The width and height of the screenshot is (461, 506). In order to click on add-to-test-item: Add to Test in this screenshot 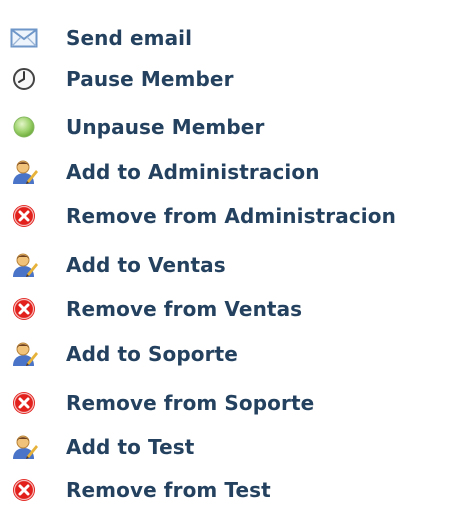, I will do `click(230, 447)`.